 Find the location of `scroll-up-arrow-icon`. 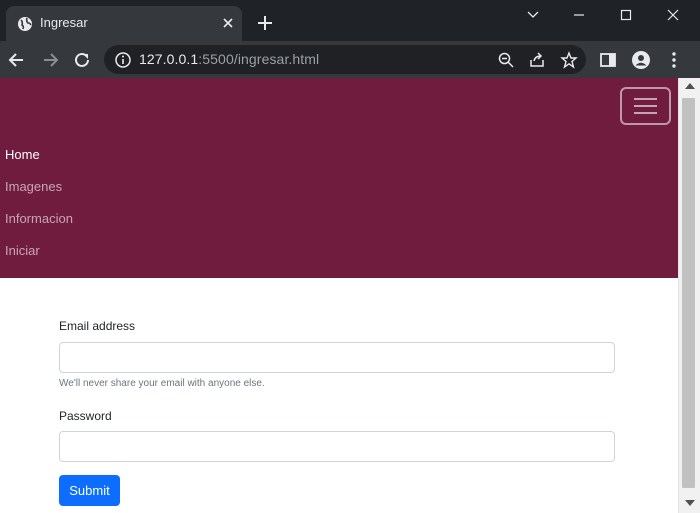

scroll-up-arrow-icon is located at coordinates (690, 86).